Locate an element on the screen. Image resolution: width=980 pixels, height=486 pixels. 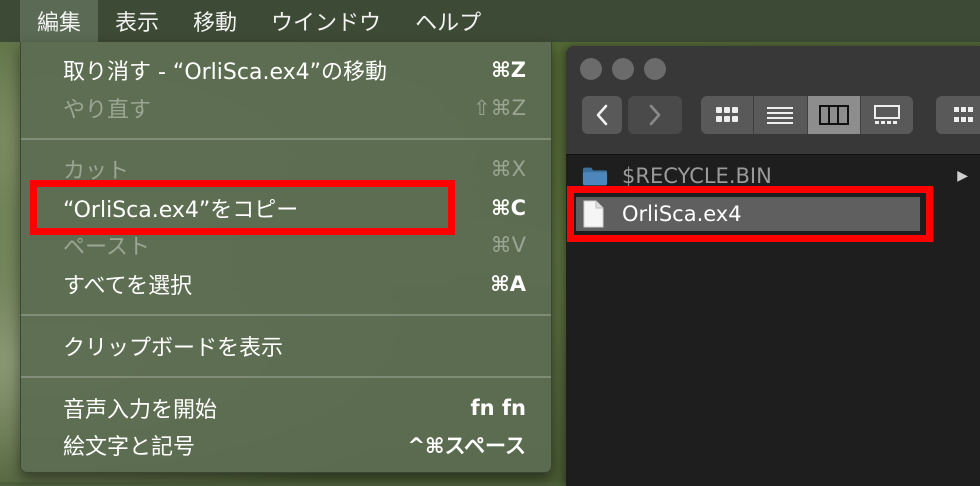
group-icon is located at coordinates (963, 114).